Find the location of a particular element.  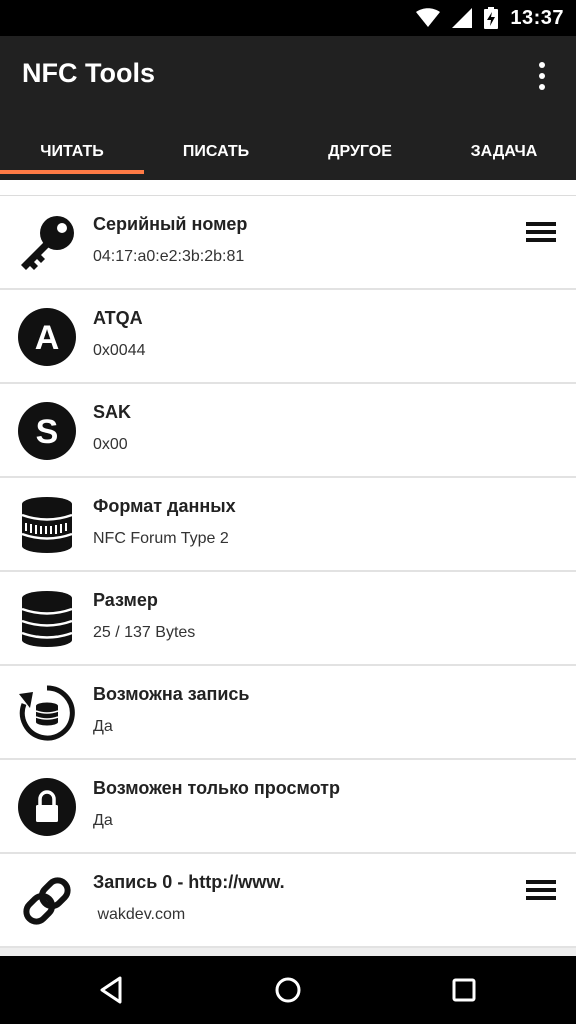

recents-icon is located at coordinates (464, 990).